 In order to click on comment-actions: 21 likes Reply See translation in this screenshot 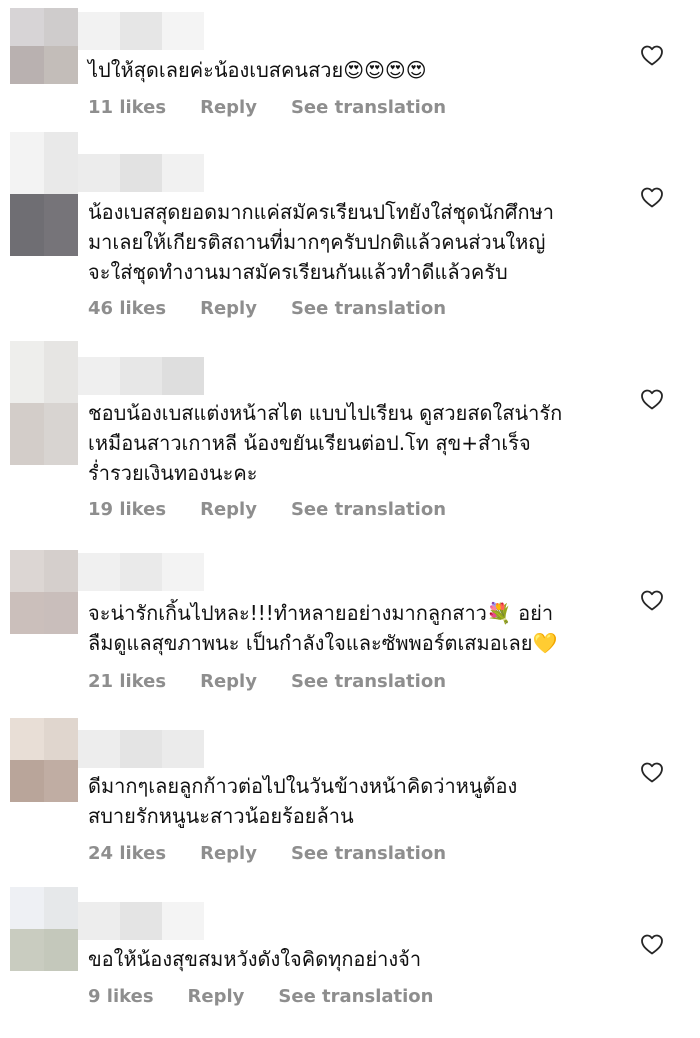, I will do `click(267, 682)`.